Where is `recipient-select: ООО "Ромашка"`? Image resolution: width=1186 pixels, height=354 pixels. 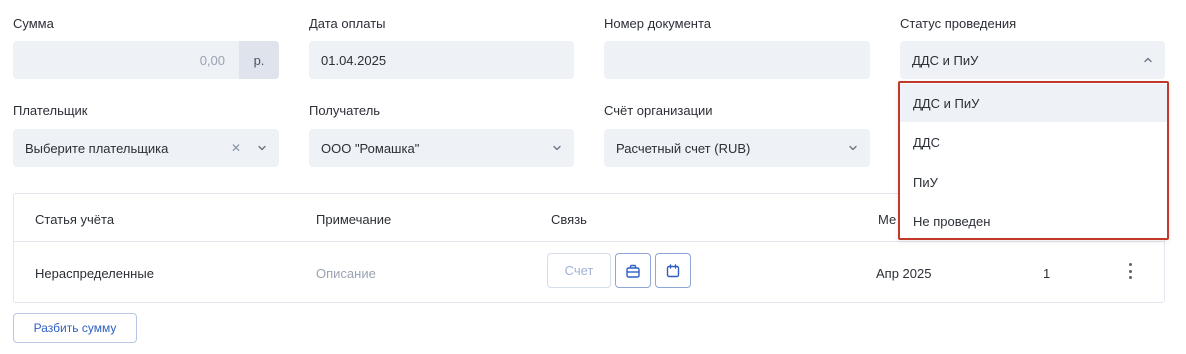 recipient-select: ООО "Ромашка" is located at coordinates (441, 148).